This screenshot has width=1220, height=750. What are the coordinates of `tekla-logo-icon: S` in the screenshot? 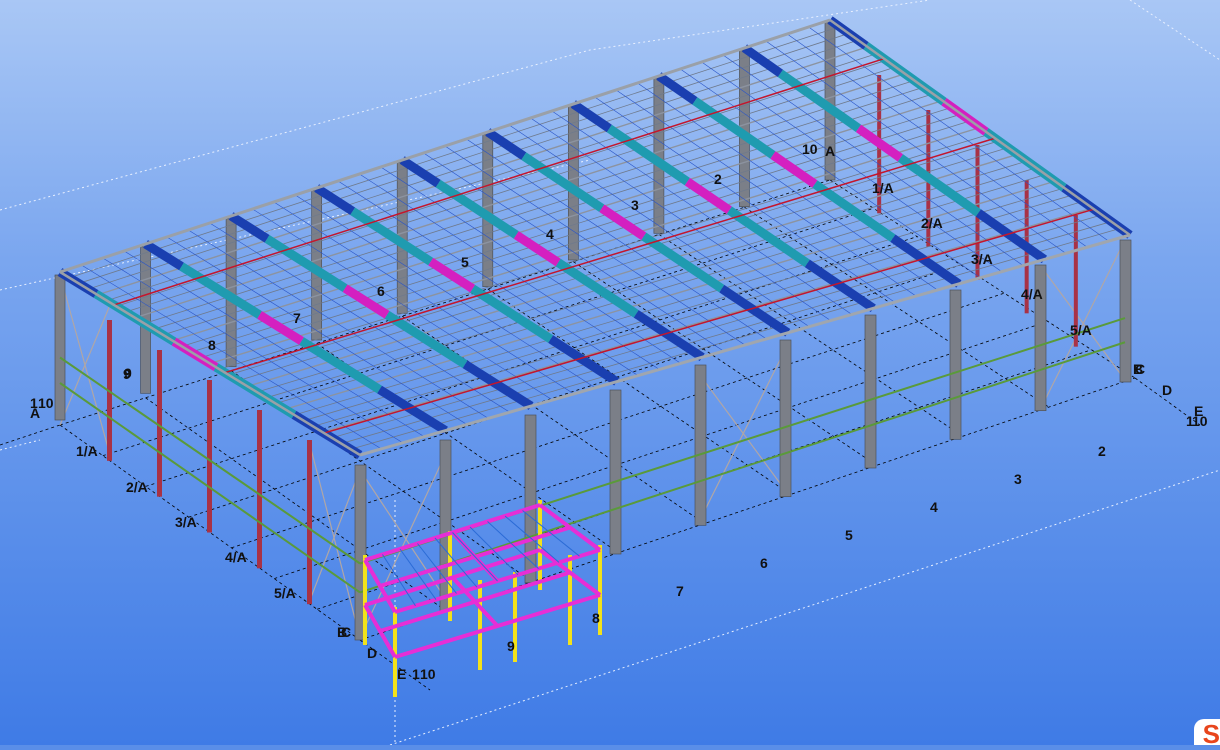 It's located at (1207, 732).